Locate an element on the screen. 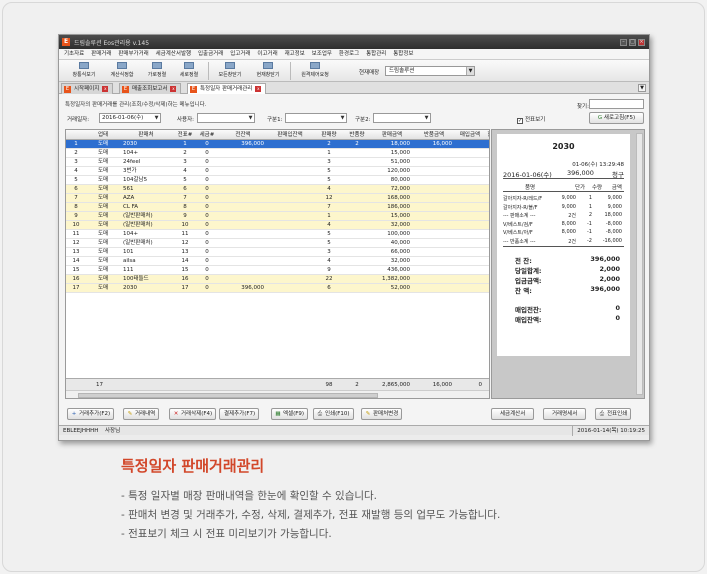  col-header: 매입금액 is located at coordinates (470, 135).